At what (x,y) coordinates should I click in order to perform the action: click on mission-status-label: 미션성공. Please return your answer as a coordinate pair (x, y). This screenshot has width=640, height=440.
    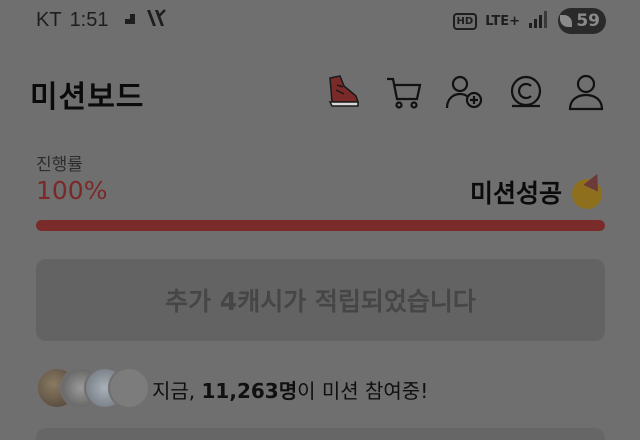
    Looking at the image, I should click on (515, 193).